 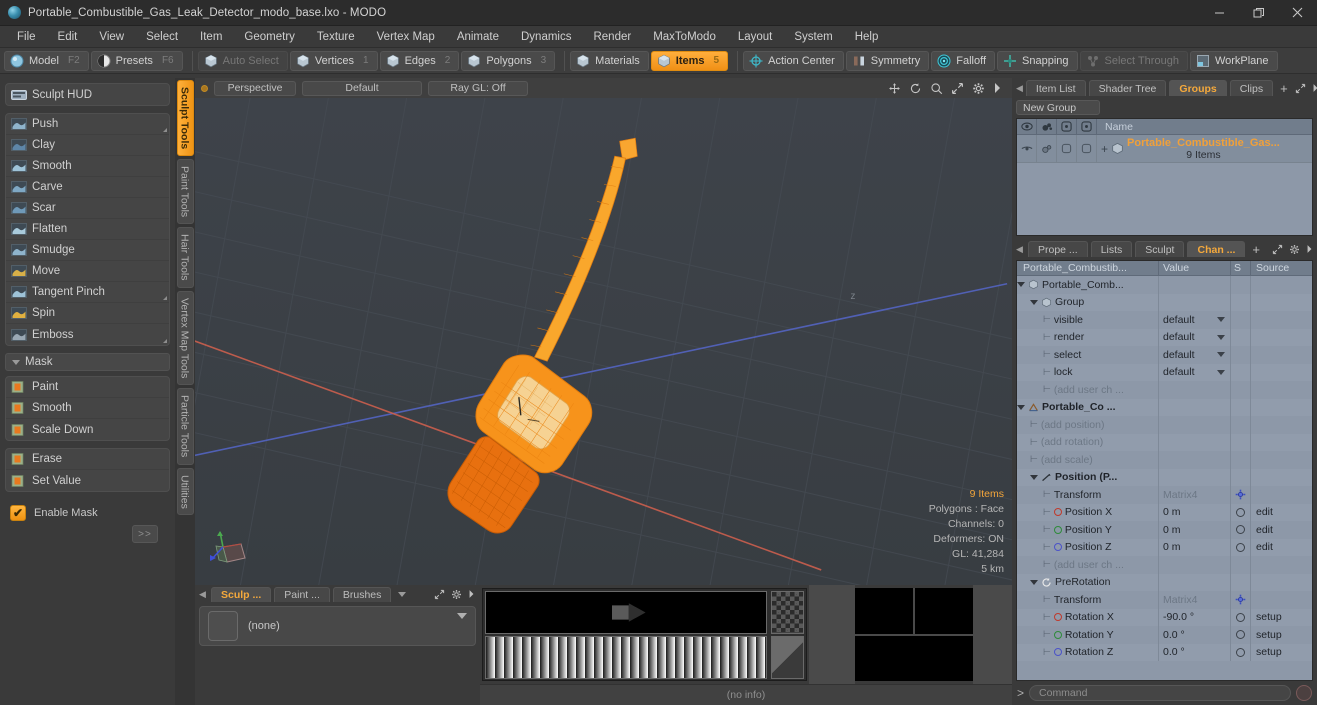 What do you see at coordinates (87, 480) in the screenshot?
I see `mask-tool-set-value: Set Value` at bounding box center [87, 480].